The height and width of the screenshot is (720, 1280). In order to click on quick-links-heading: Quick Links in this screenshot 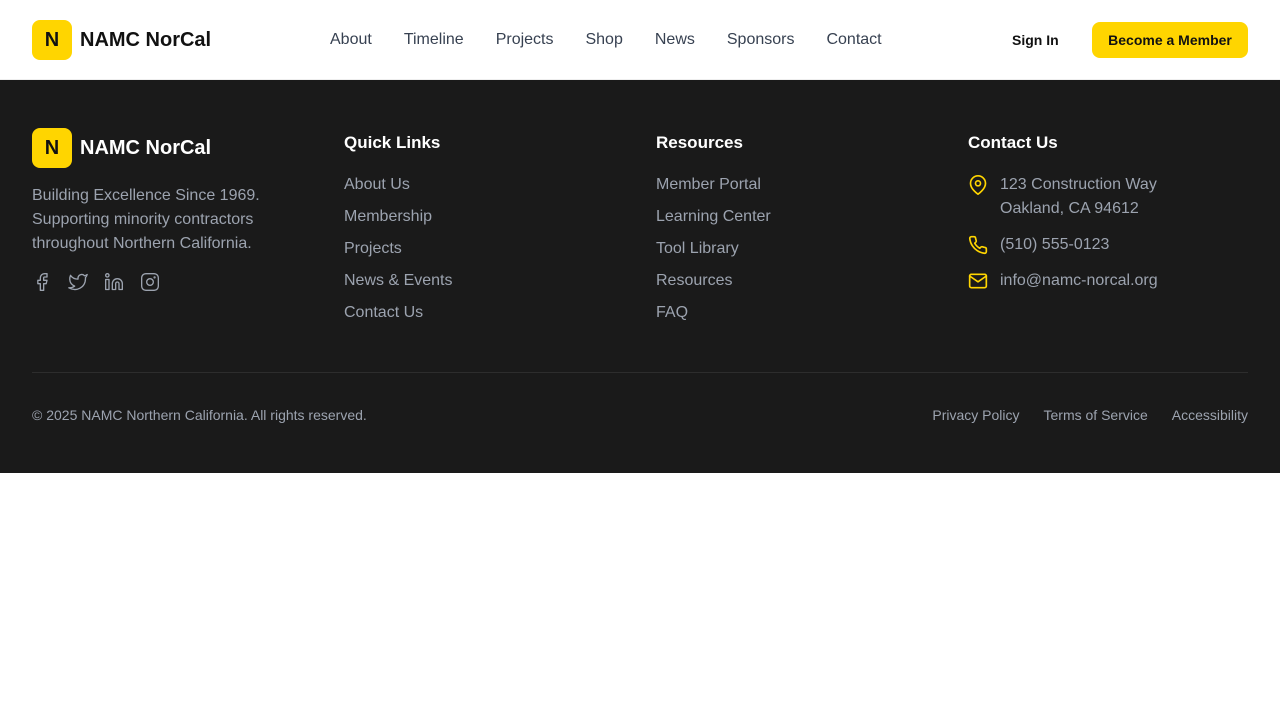, I will do `click(392, 142)`.